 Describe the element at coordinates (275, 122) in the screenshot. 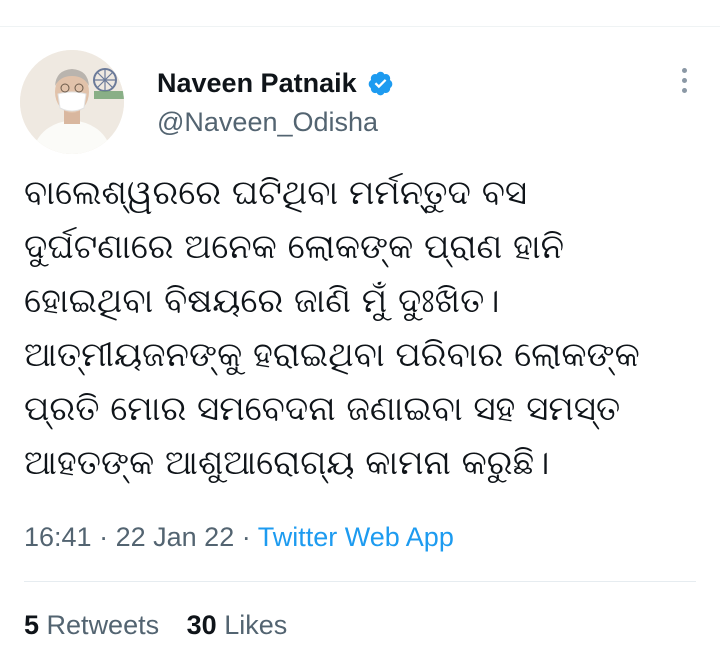

I see `author-handle: @Naveen_Odisha` at that location.